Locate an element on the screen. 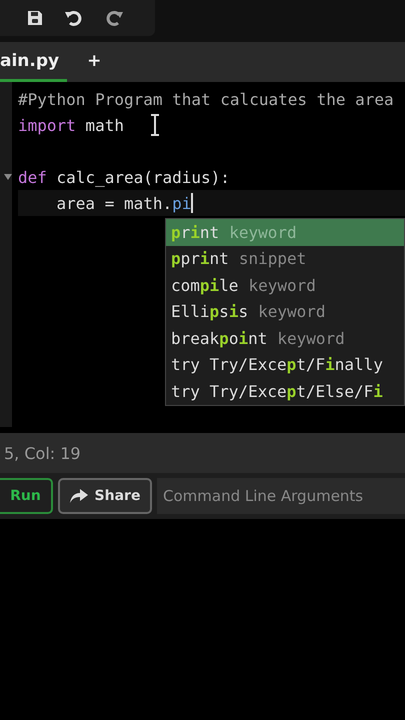 The height and width of the screenshot is (720, 405). suggestion-item: Ellipsis keyword is located at coordinates (285, 311).